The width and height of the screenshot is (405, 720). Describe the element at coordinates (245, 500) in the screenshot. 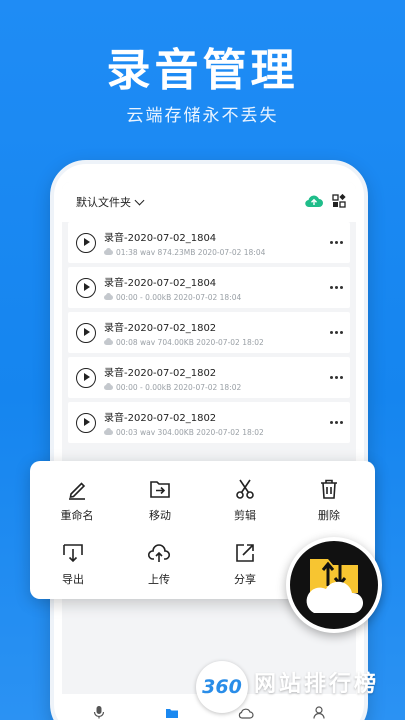

I see `cut-button: 剪辑` at that location.